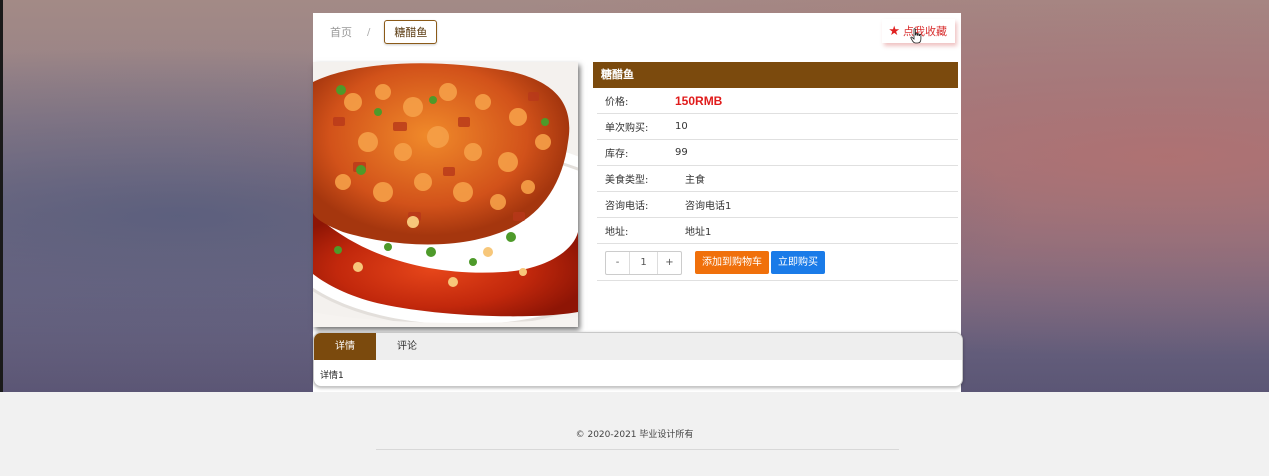 The width and height of the screenshot is (1269, 476). What do you see at coordinates (617, 263) in the screenshot?
I see `quantity-decrement-button: -` at bounding box center [617, 263].